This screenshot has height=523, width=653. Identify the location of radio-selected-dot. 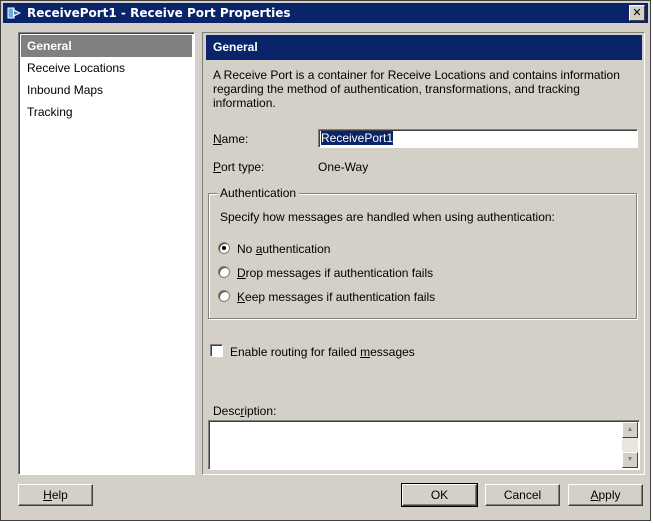
(224, 248).